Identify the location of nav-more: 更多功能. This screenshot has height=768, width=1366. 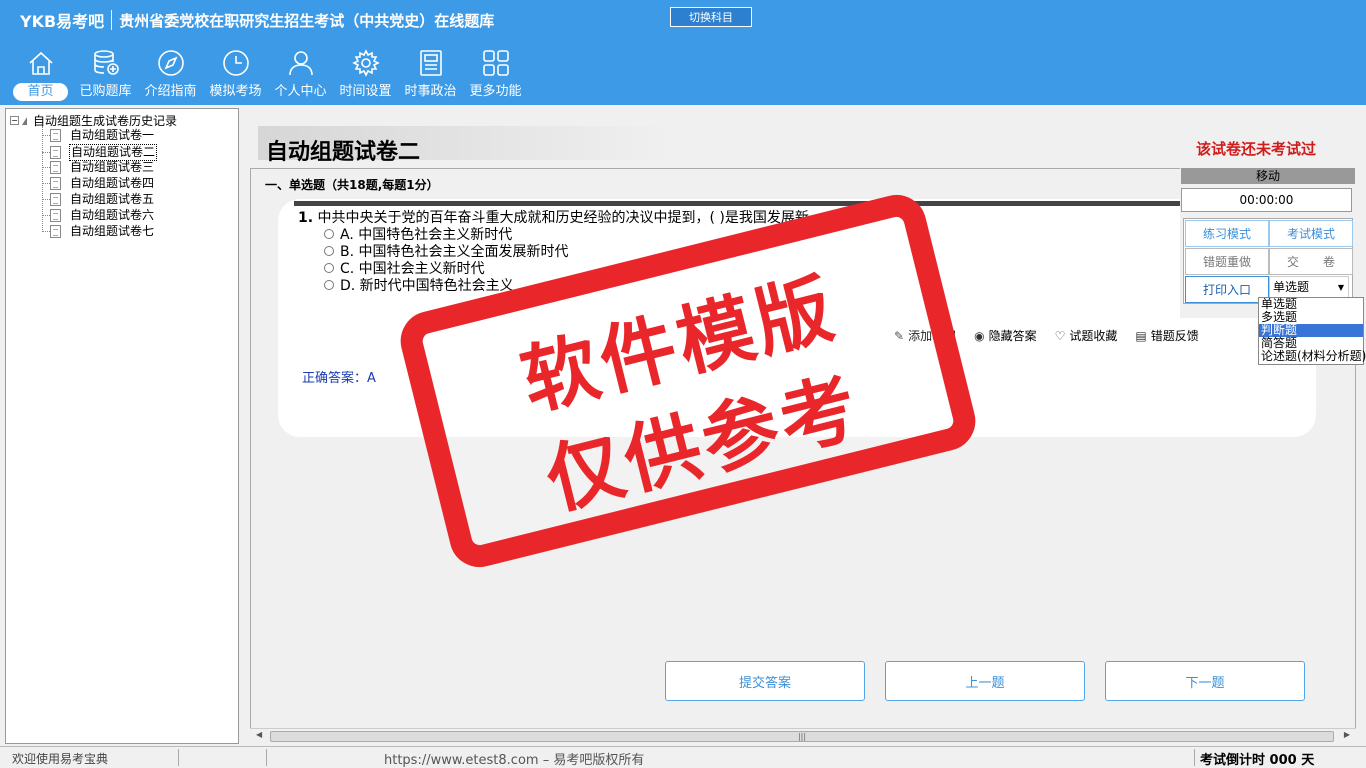
(495, 76).